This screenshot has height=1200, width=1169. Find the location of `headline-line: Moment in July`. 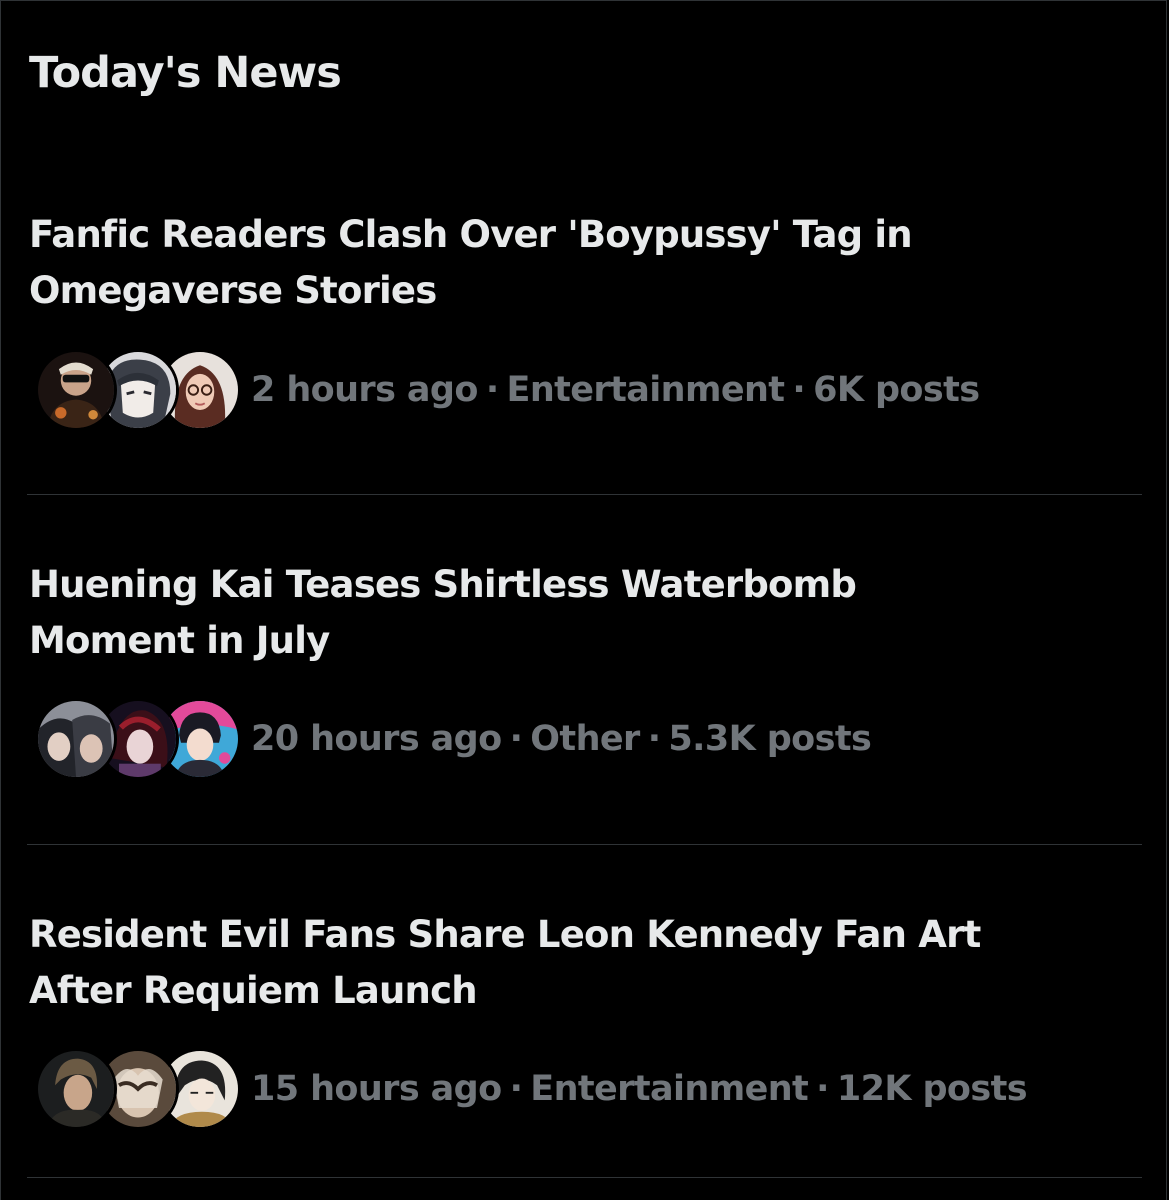

headline-line: Moment in July is located at coordinates (179, 640).